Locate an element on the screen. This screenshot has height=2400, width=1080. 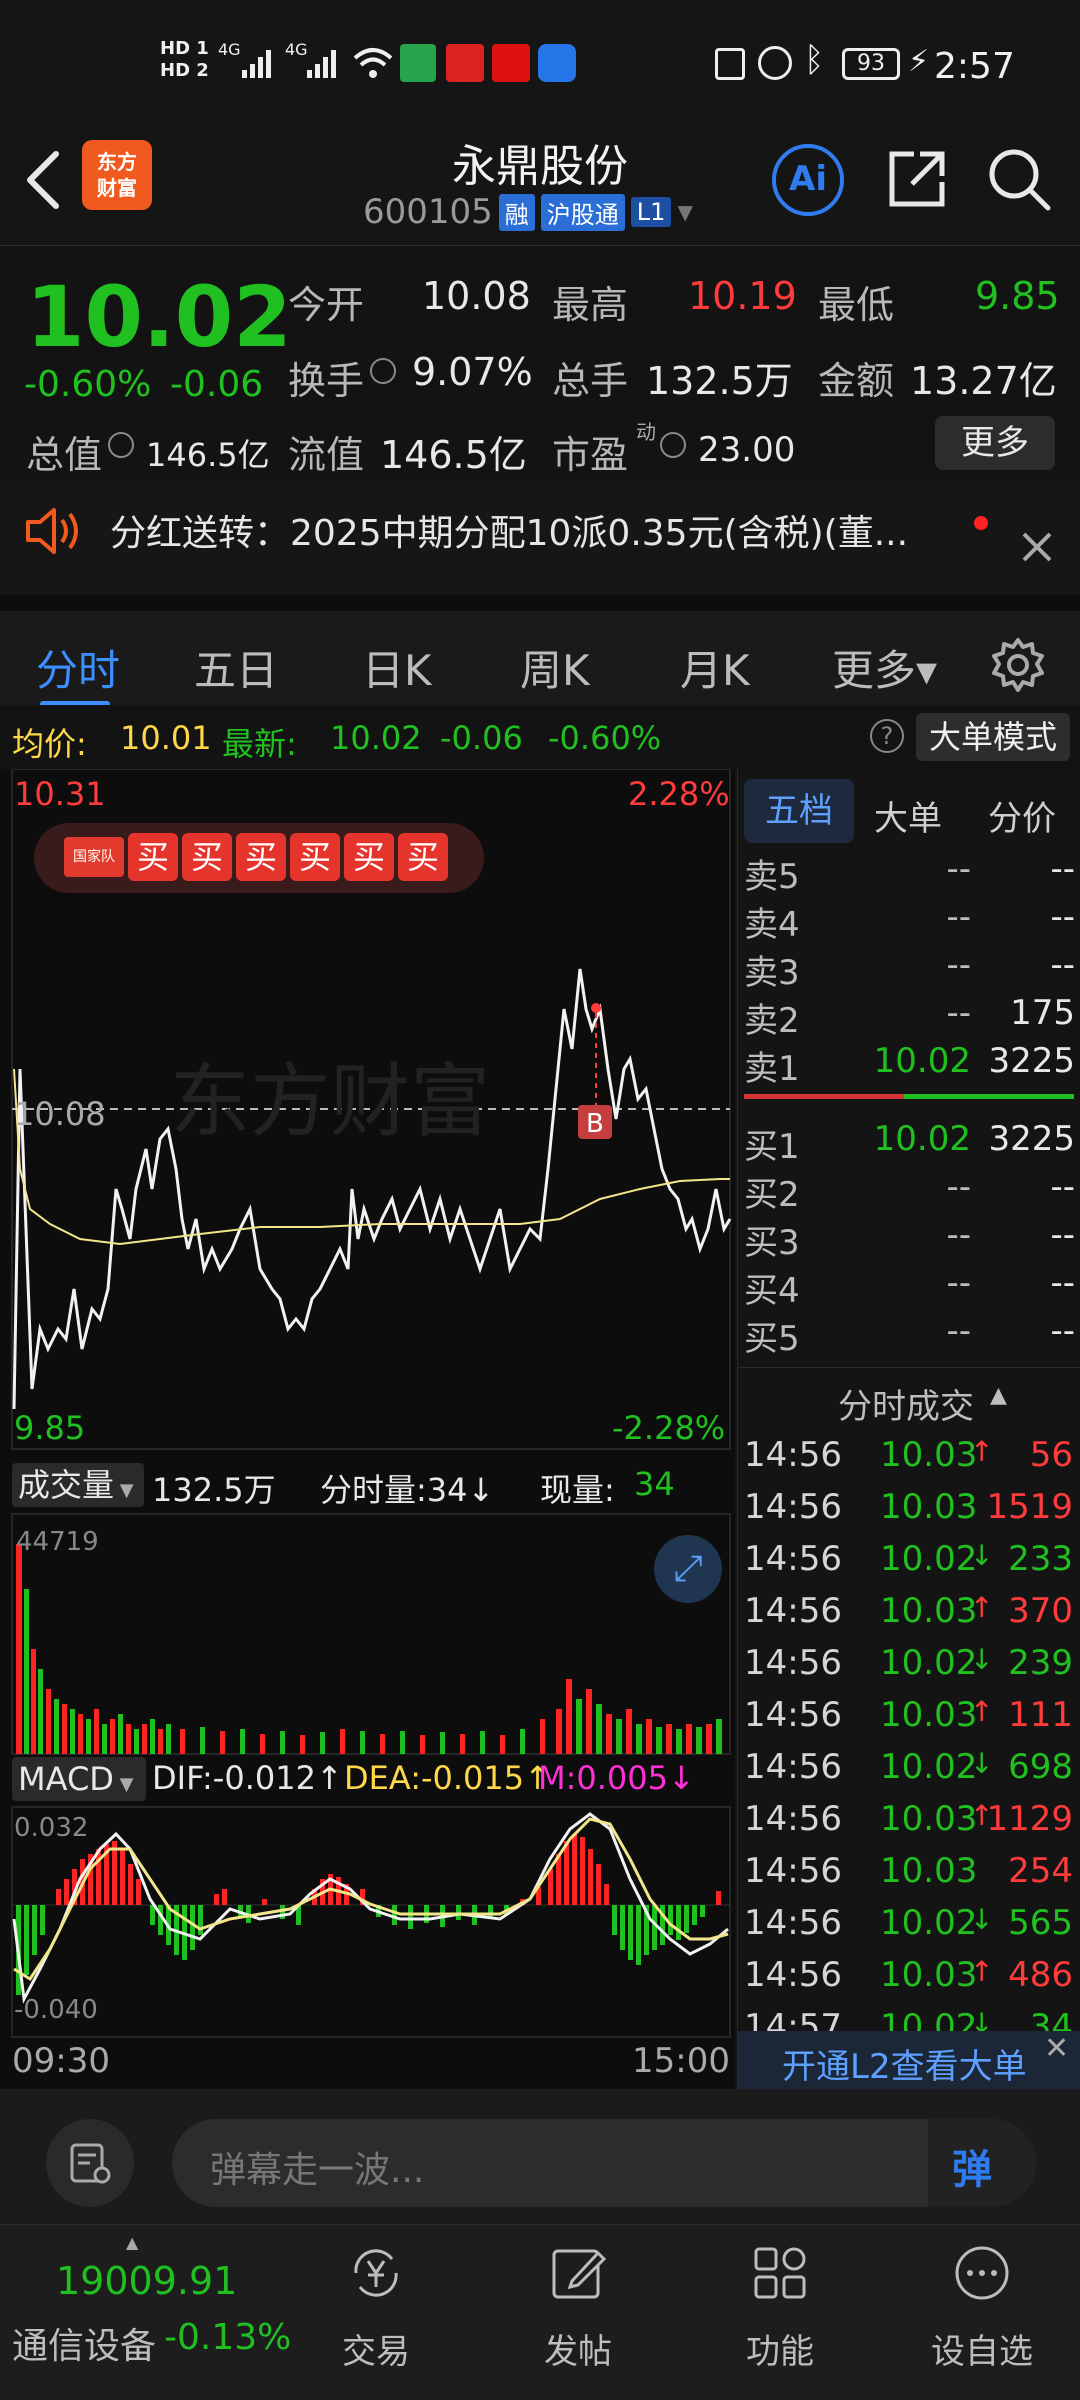
bid-label: 买1 is located at coordinates (772, 1147).